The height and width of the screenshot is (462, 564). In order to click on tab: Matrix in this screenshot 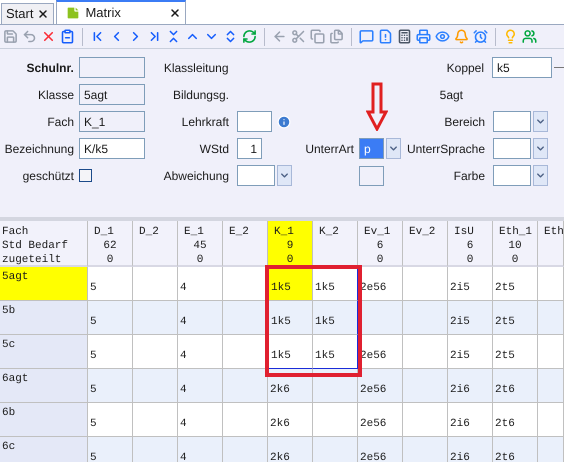, I will do `click(121, 12)`.